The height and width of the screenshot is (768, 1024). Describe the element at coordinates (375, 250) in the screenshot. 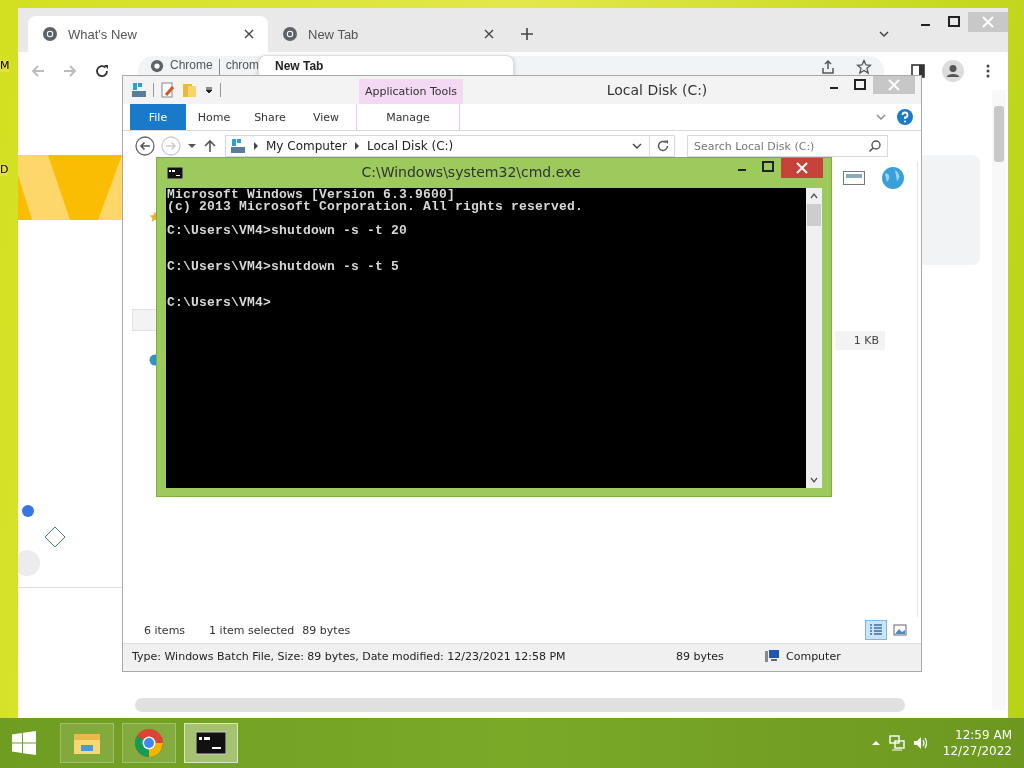

I see `console-output: Microsoft Windows [Version 6.3.9600] (c) 2013 Microsoft Corporation. All rights reserved. C:\Users\VM4>shutdown -s -t 20 C:\Users\VM4>shutdown -s -t 5 C:\Users\VM4>` at that location.